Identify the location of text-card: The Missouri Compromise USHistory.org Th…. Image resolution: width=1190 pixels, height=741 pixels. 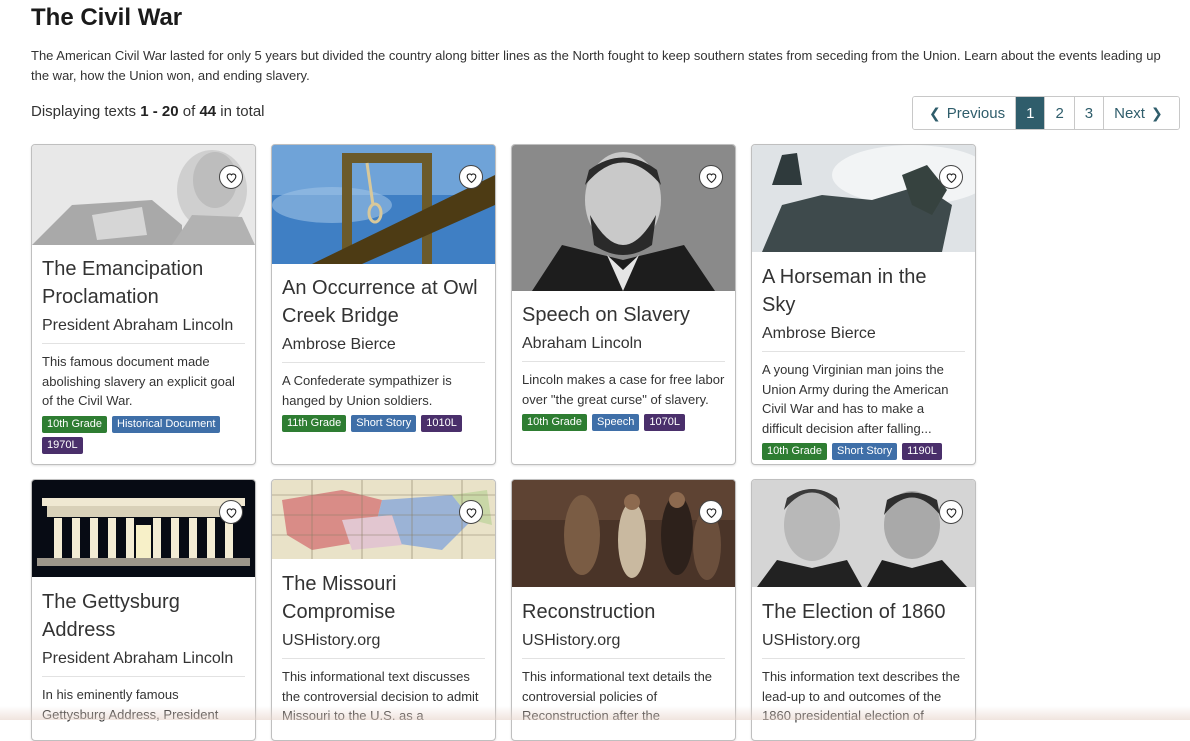
(383, 610).